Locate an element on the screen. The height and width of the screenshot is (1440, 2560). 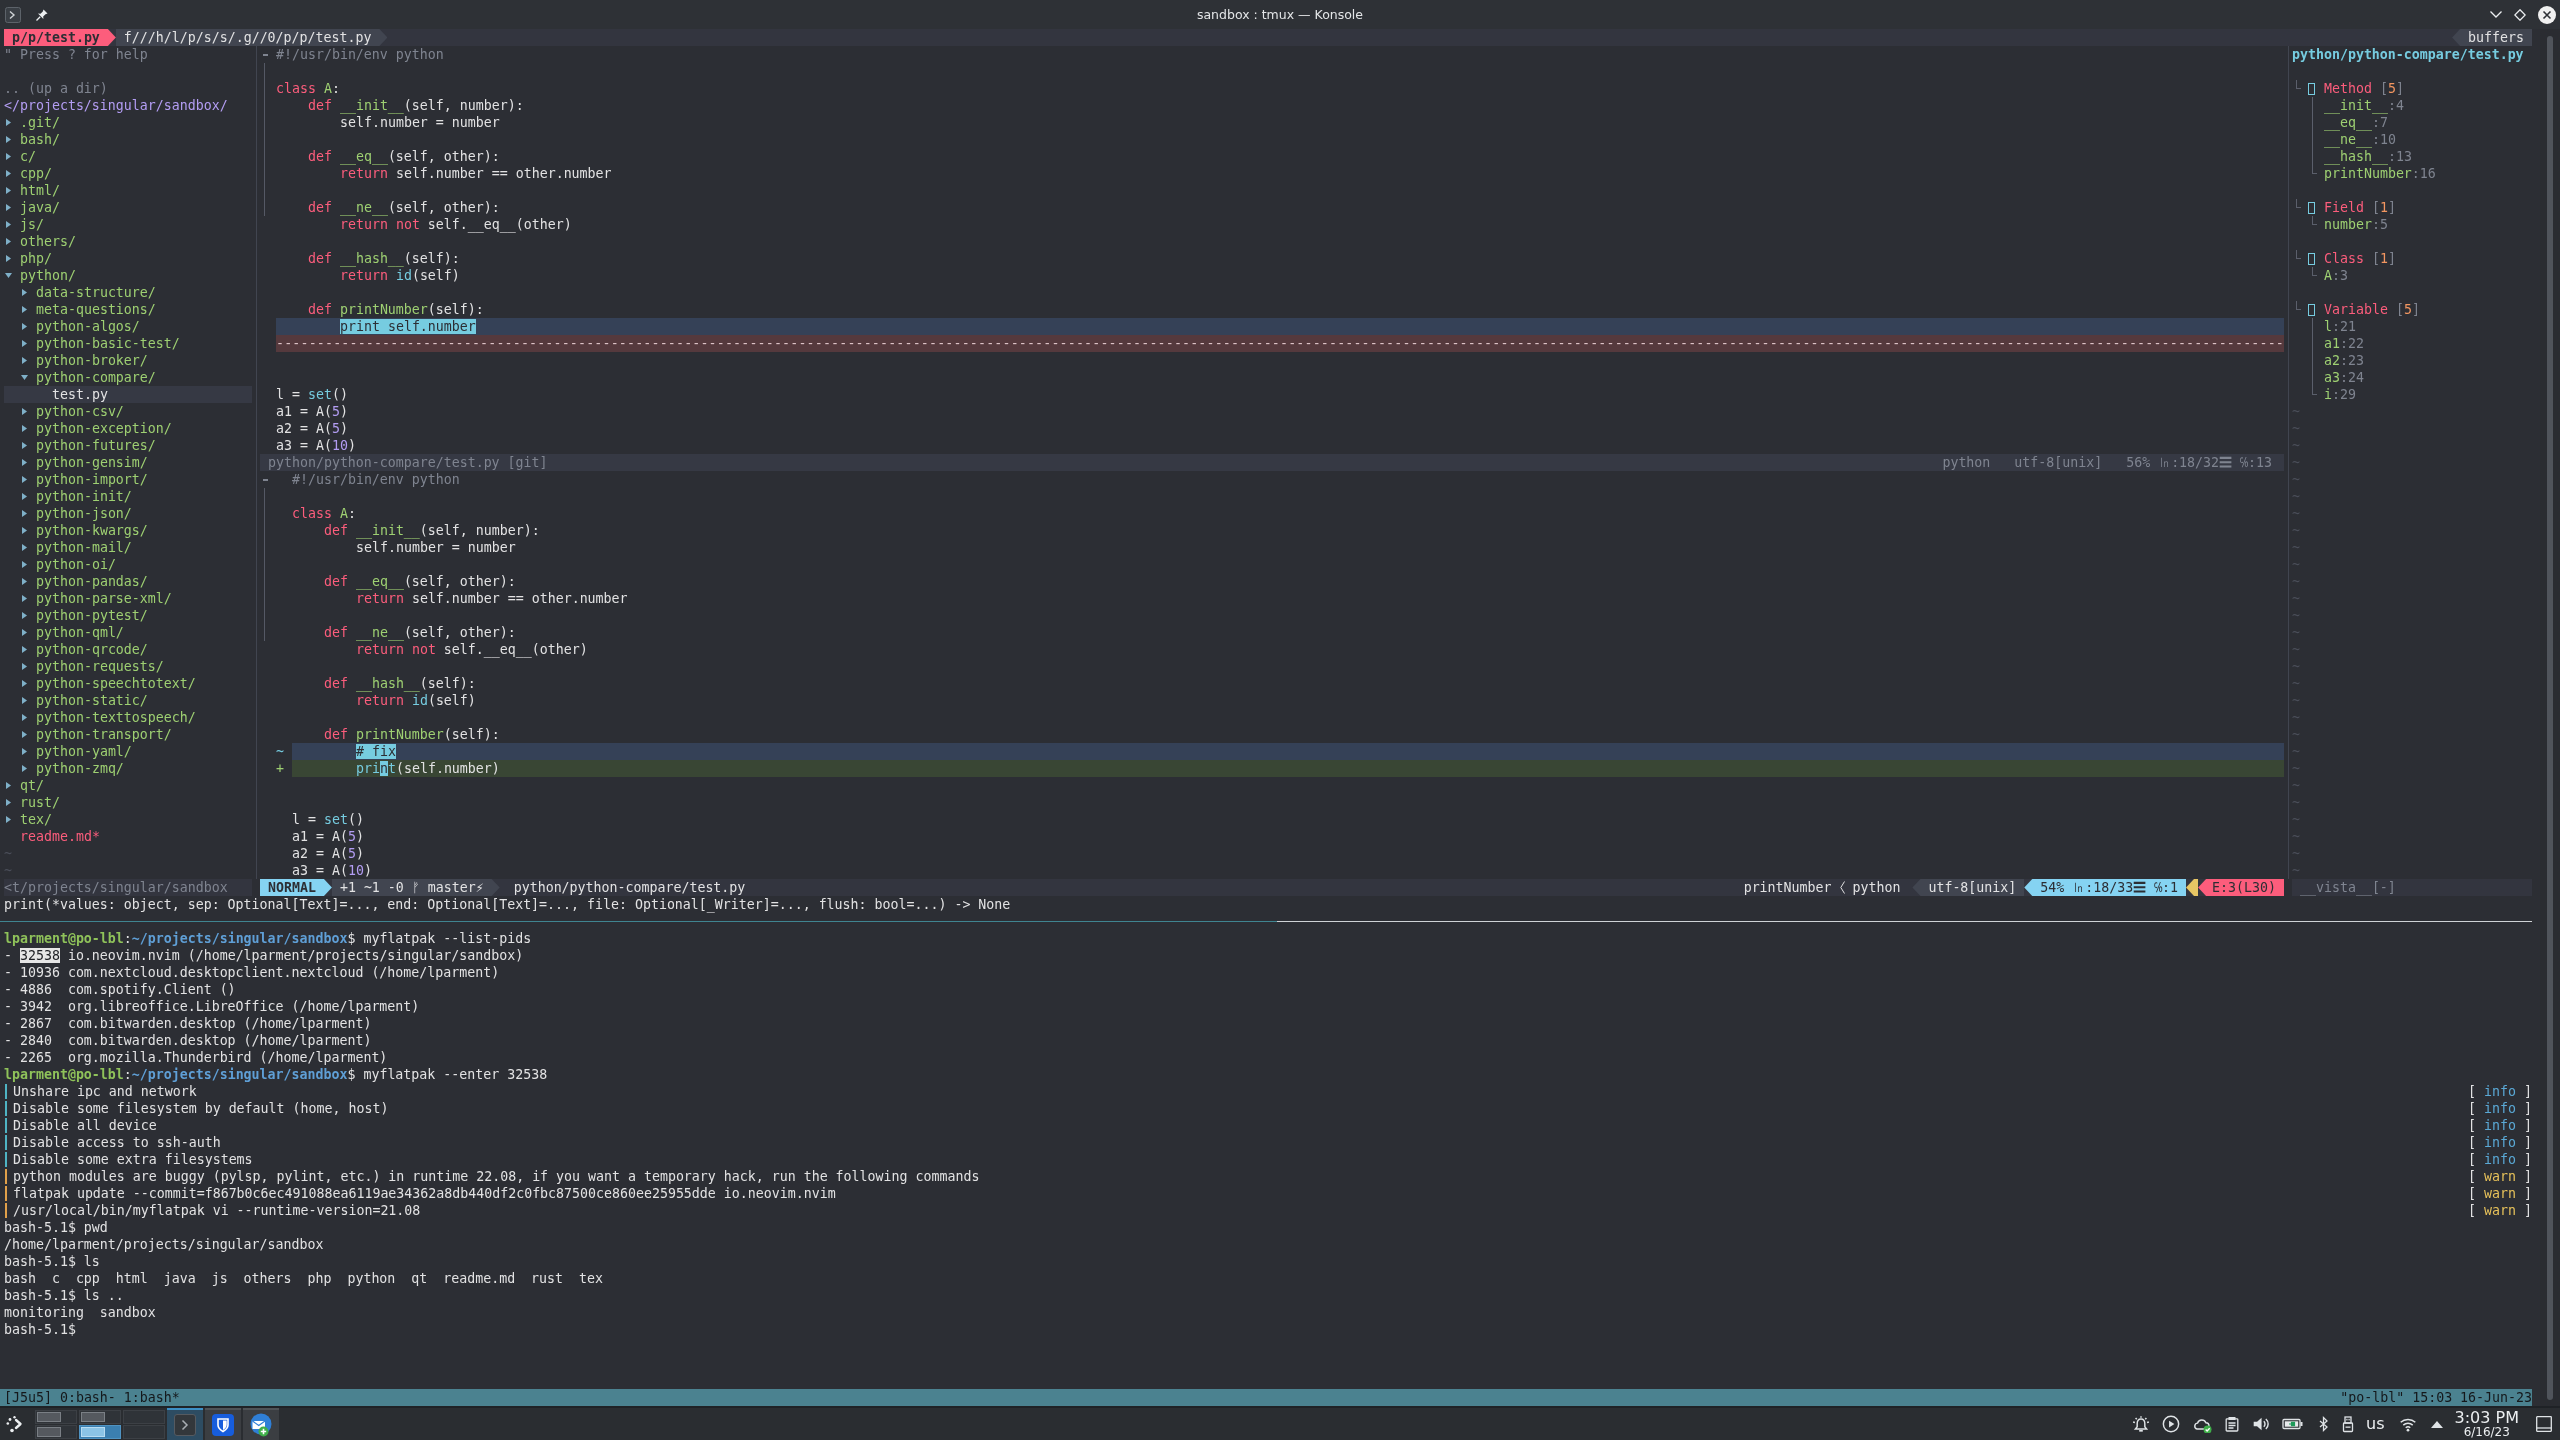
folder-item: python-exception/ is located at coordinates (96, 428).